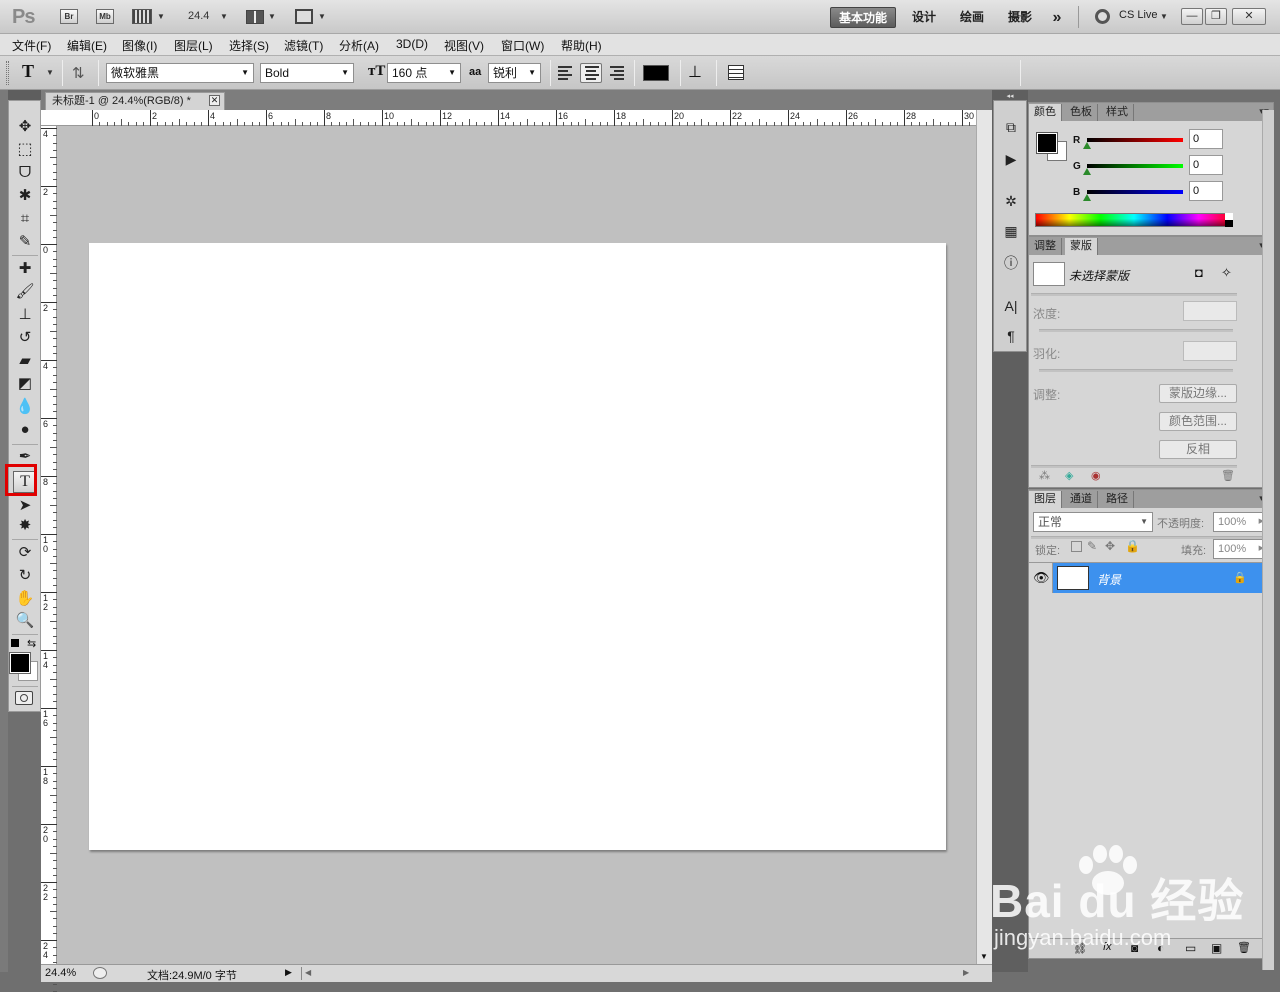 The height and width of the screenshot is (992, 1280). What do you see at coordinates (25, 242) in the screenshot?
I see `eyedropper-tool-icon: ✎` at bounding box center [25, 242].